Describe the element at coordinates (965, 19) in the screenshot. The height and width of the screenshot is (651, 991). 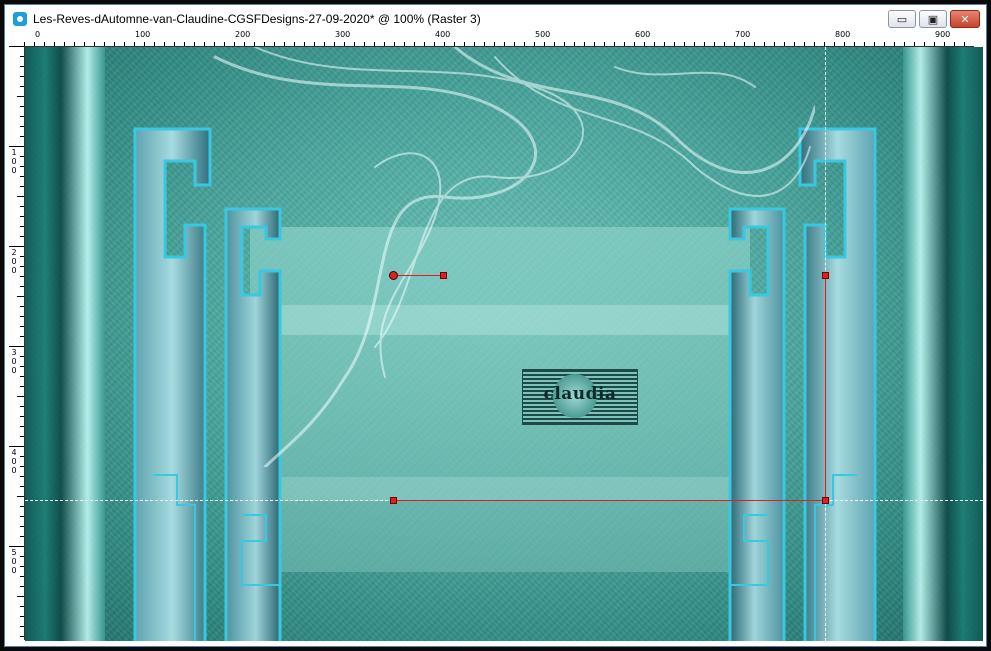
I see `close-button: ✕` at that location.